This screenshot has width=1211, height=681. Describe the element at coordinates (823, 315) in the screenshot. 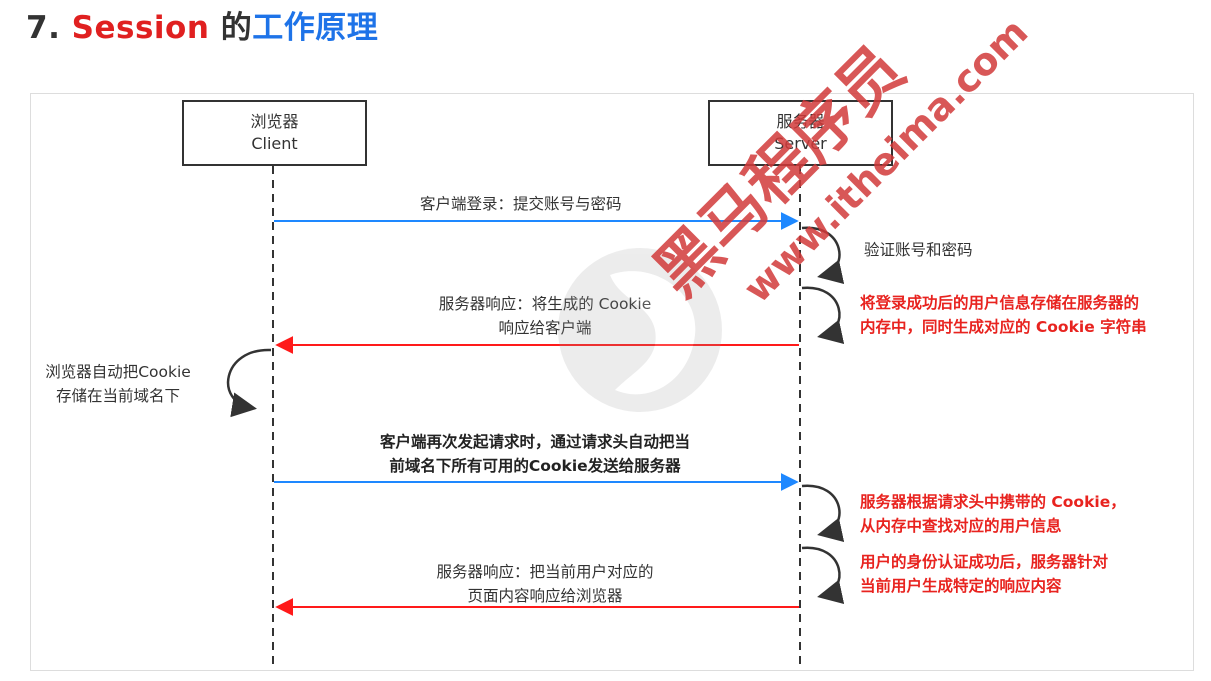

I see `store-self-loop` at that location.